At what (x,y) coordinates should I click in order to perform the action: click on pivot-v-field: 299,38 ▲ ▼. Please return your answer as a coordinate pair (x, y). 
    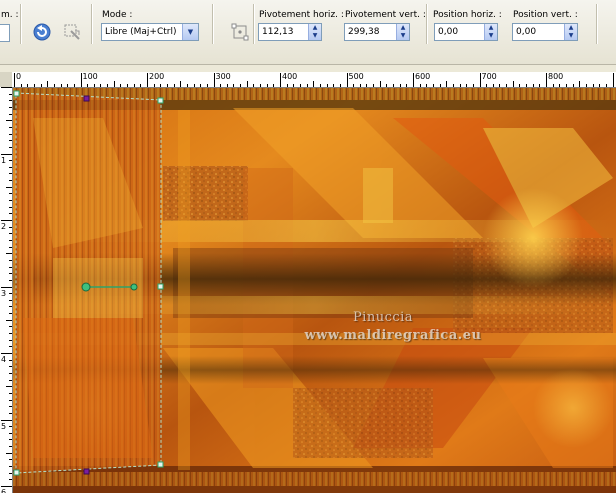
    Looking at the image, I should click on (377, 32).